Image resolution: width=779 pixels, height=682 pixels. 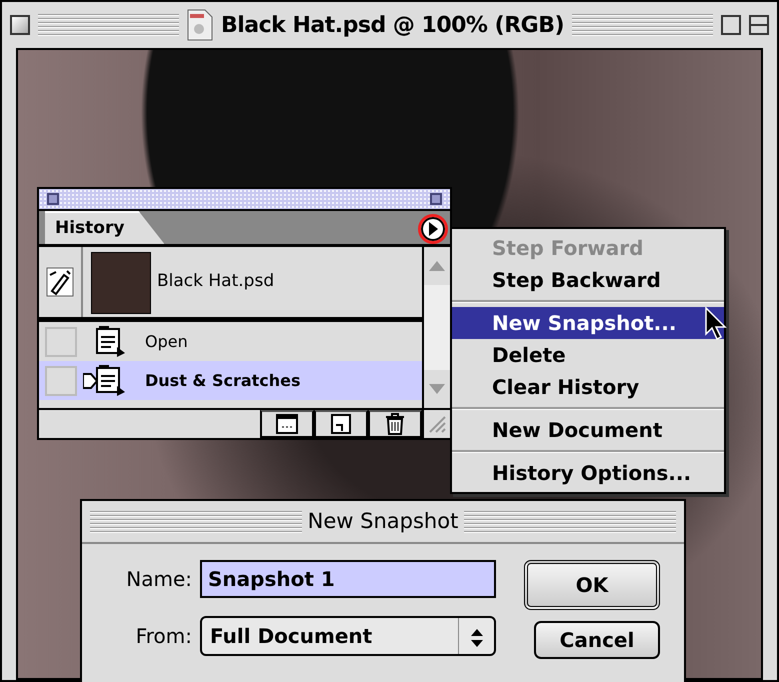 What do you see at coordinates (597, 640) in the screenshot?
I see `dialog-button: Cancel` at bounding box center [597, 640].